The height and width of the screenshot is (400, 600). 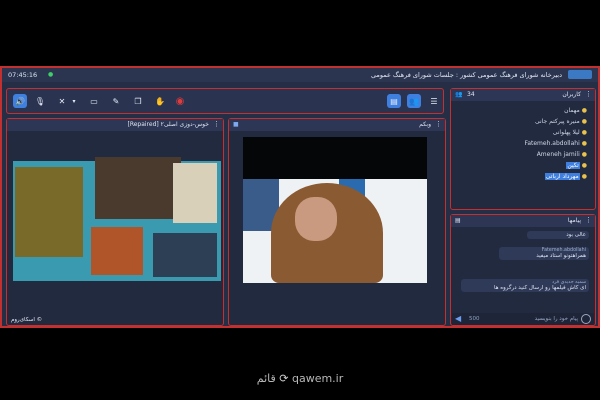 I want to click on record-icon: ◉, so click(x=180, y=101).